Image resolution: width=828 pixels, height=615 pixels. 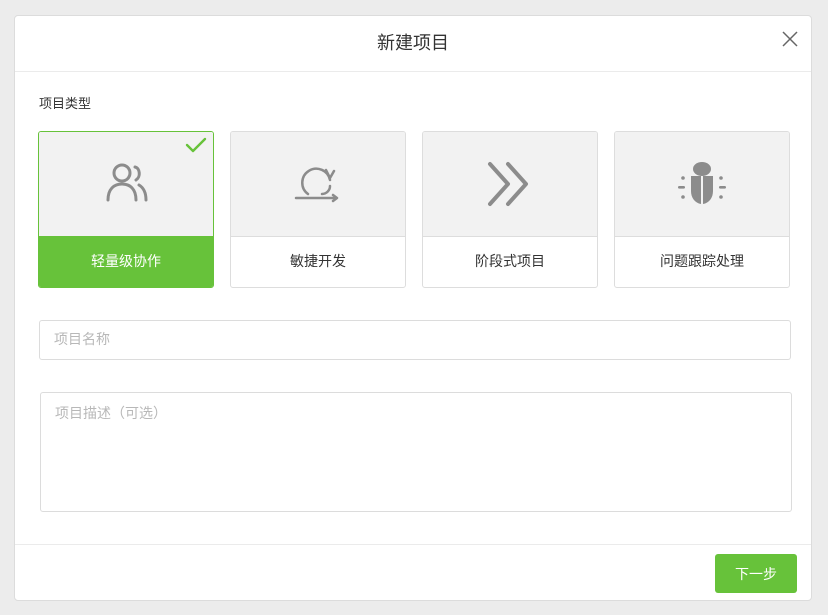 I want to click on project-type-card-agile: 敏捷开发, so click(x=318, y=209).